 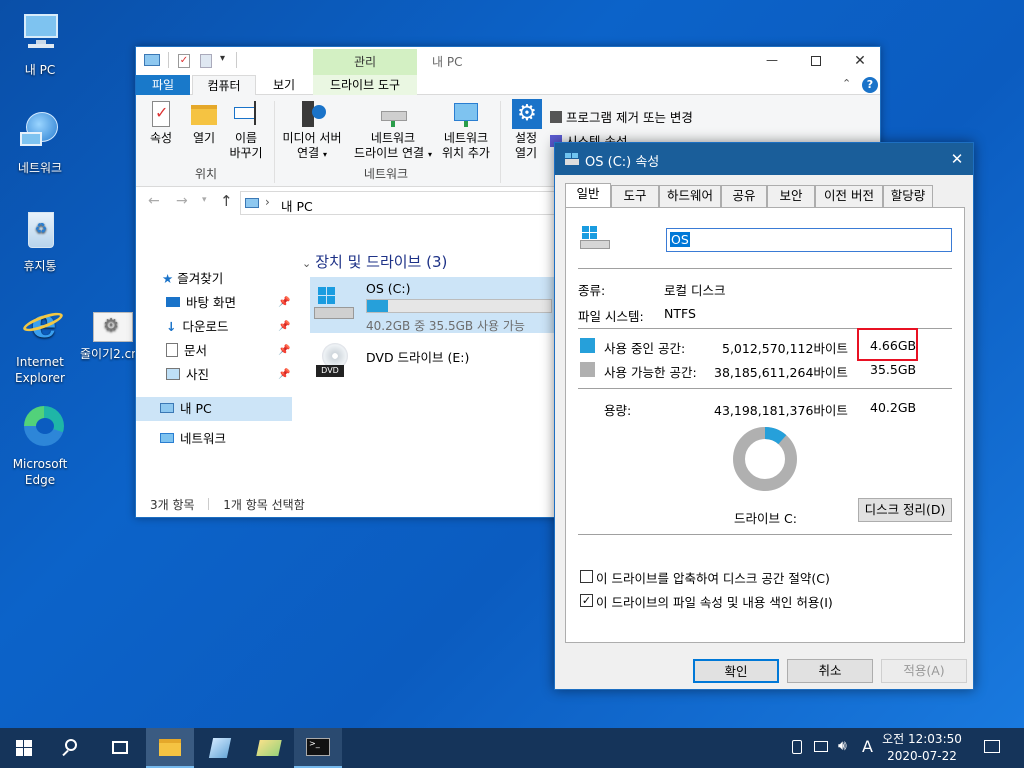 I want to click on clock: 오전 12:03:50 2020-07-22, so click(x=922, y=748).